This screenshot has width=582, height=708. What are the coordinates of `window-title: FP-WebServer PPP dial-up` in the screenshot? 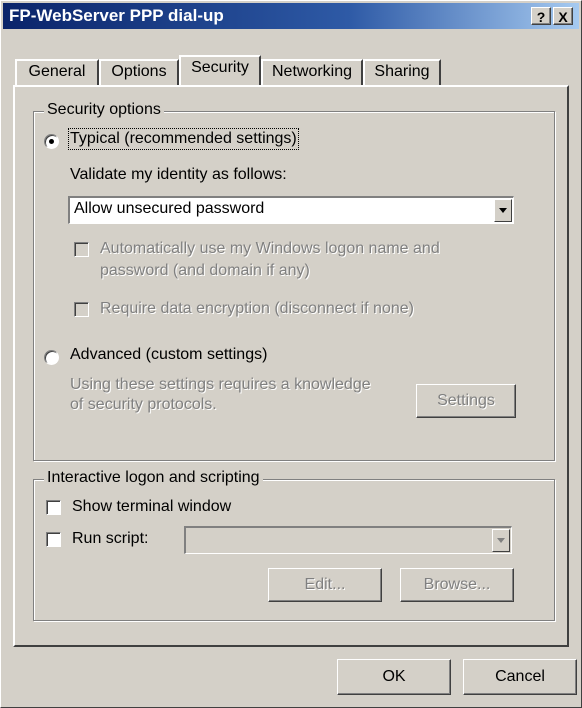 It's located at (116, 15).